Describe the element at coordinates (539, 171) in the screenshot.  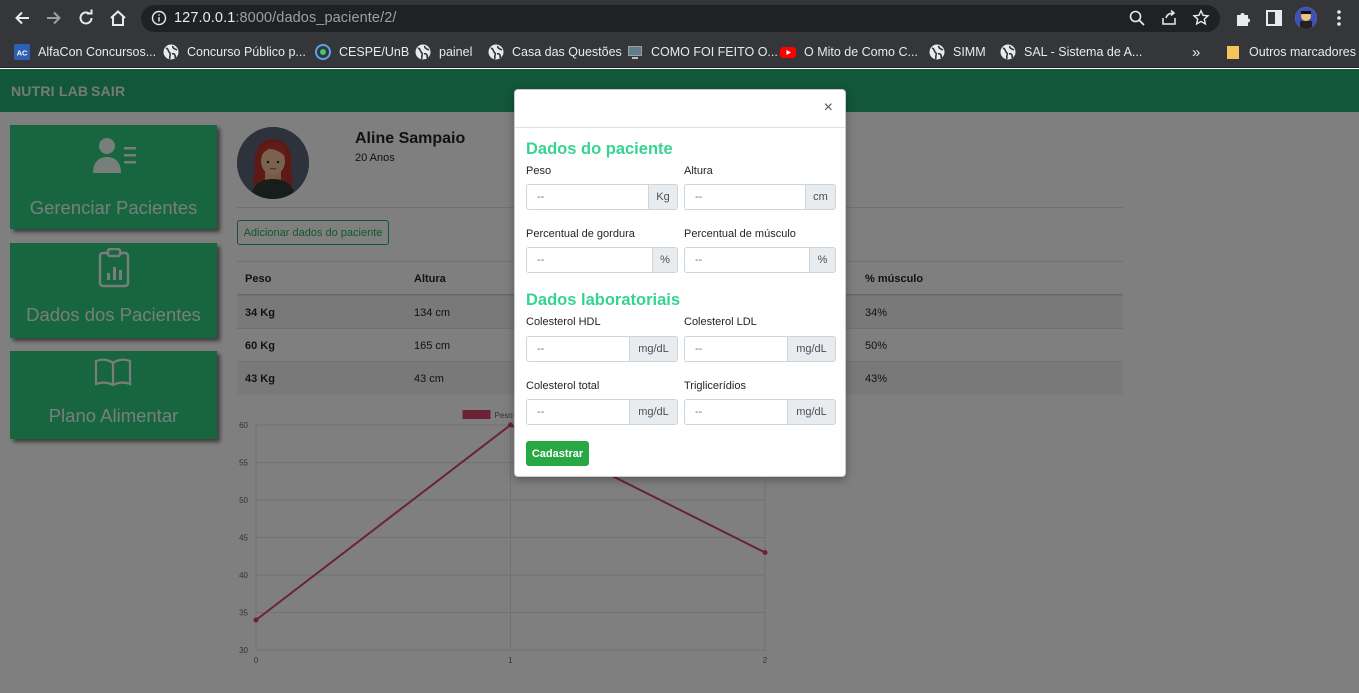
I see `label-peso: Peso` at that location.